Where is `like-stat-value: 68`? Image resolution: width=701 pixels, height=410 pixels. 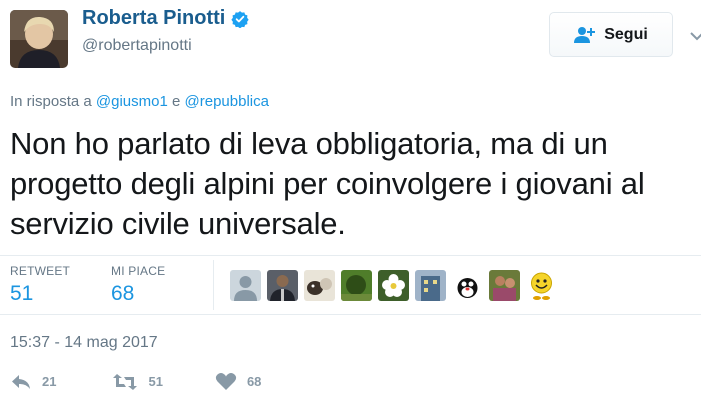
like-stat-value: 68 is located at coordinates (138, 294).